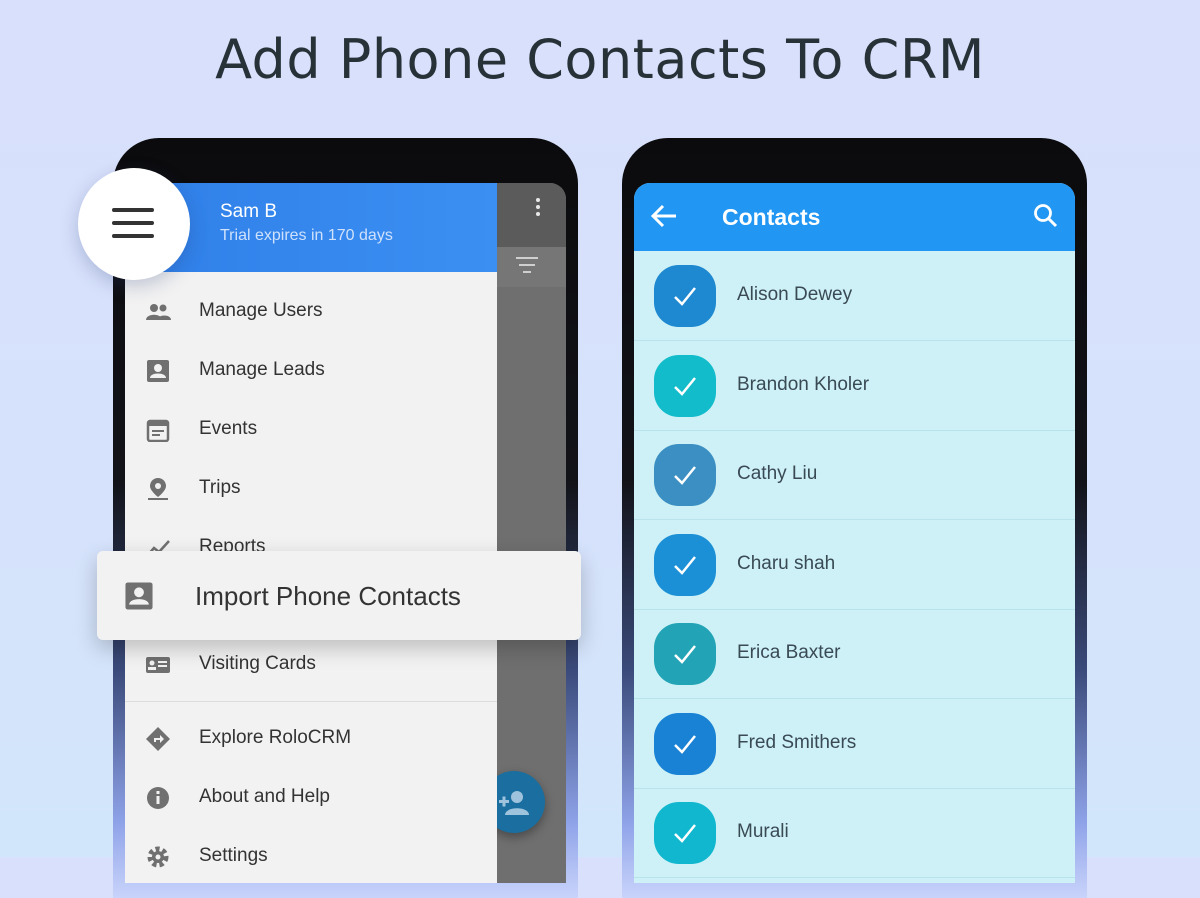 Image resolution: width=1200 pixels, height=898 pixels. Describe the element at coordinates (158, 739) in the screenshot. I see `directions-icon` at that location.